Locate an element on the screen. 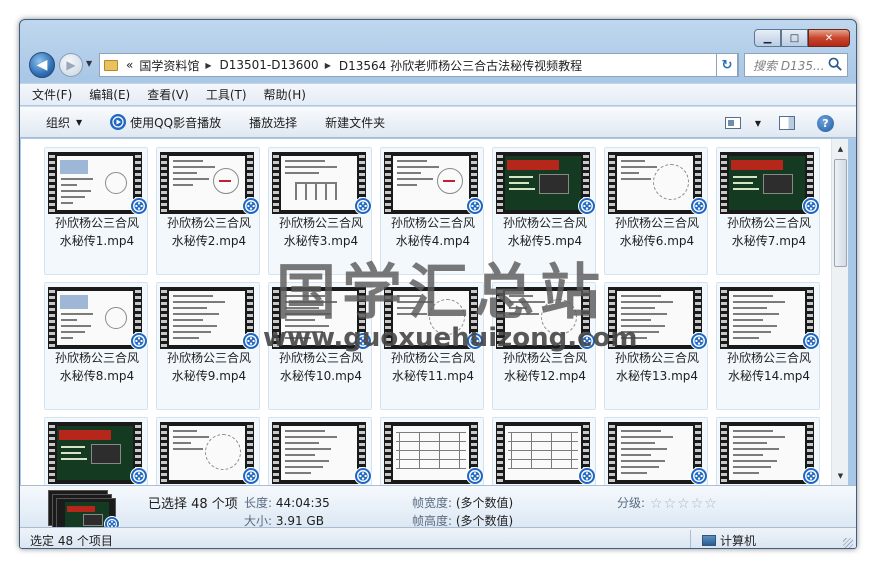 Image resolution: width=876 pixels, height=570 pixels. menu-file: 文件(F) is located at coordinates (52, 94).